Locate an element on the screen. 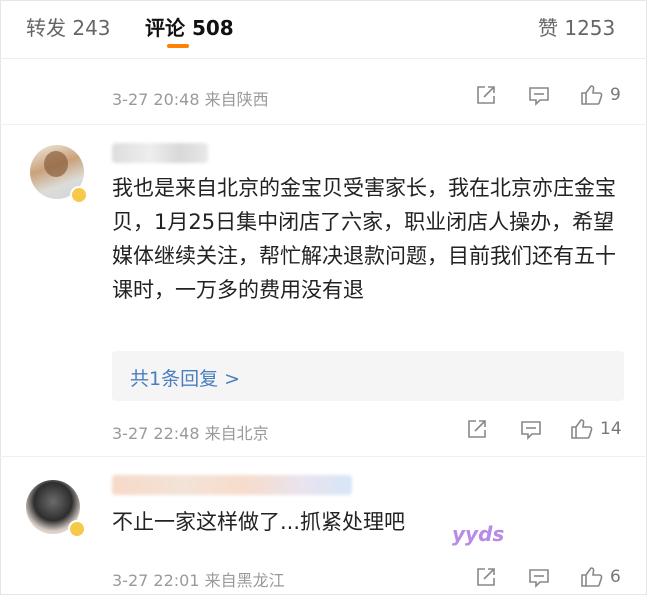 The height and width of the screenshot is (595, 647). like-button: 9 is located at coordinates (600, 95).